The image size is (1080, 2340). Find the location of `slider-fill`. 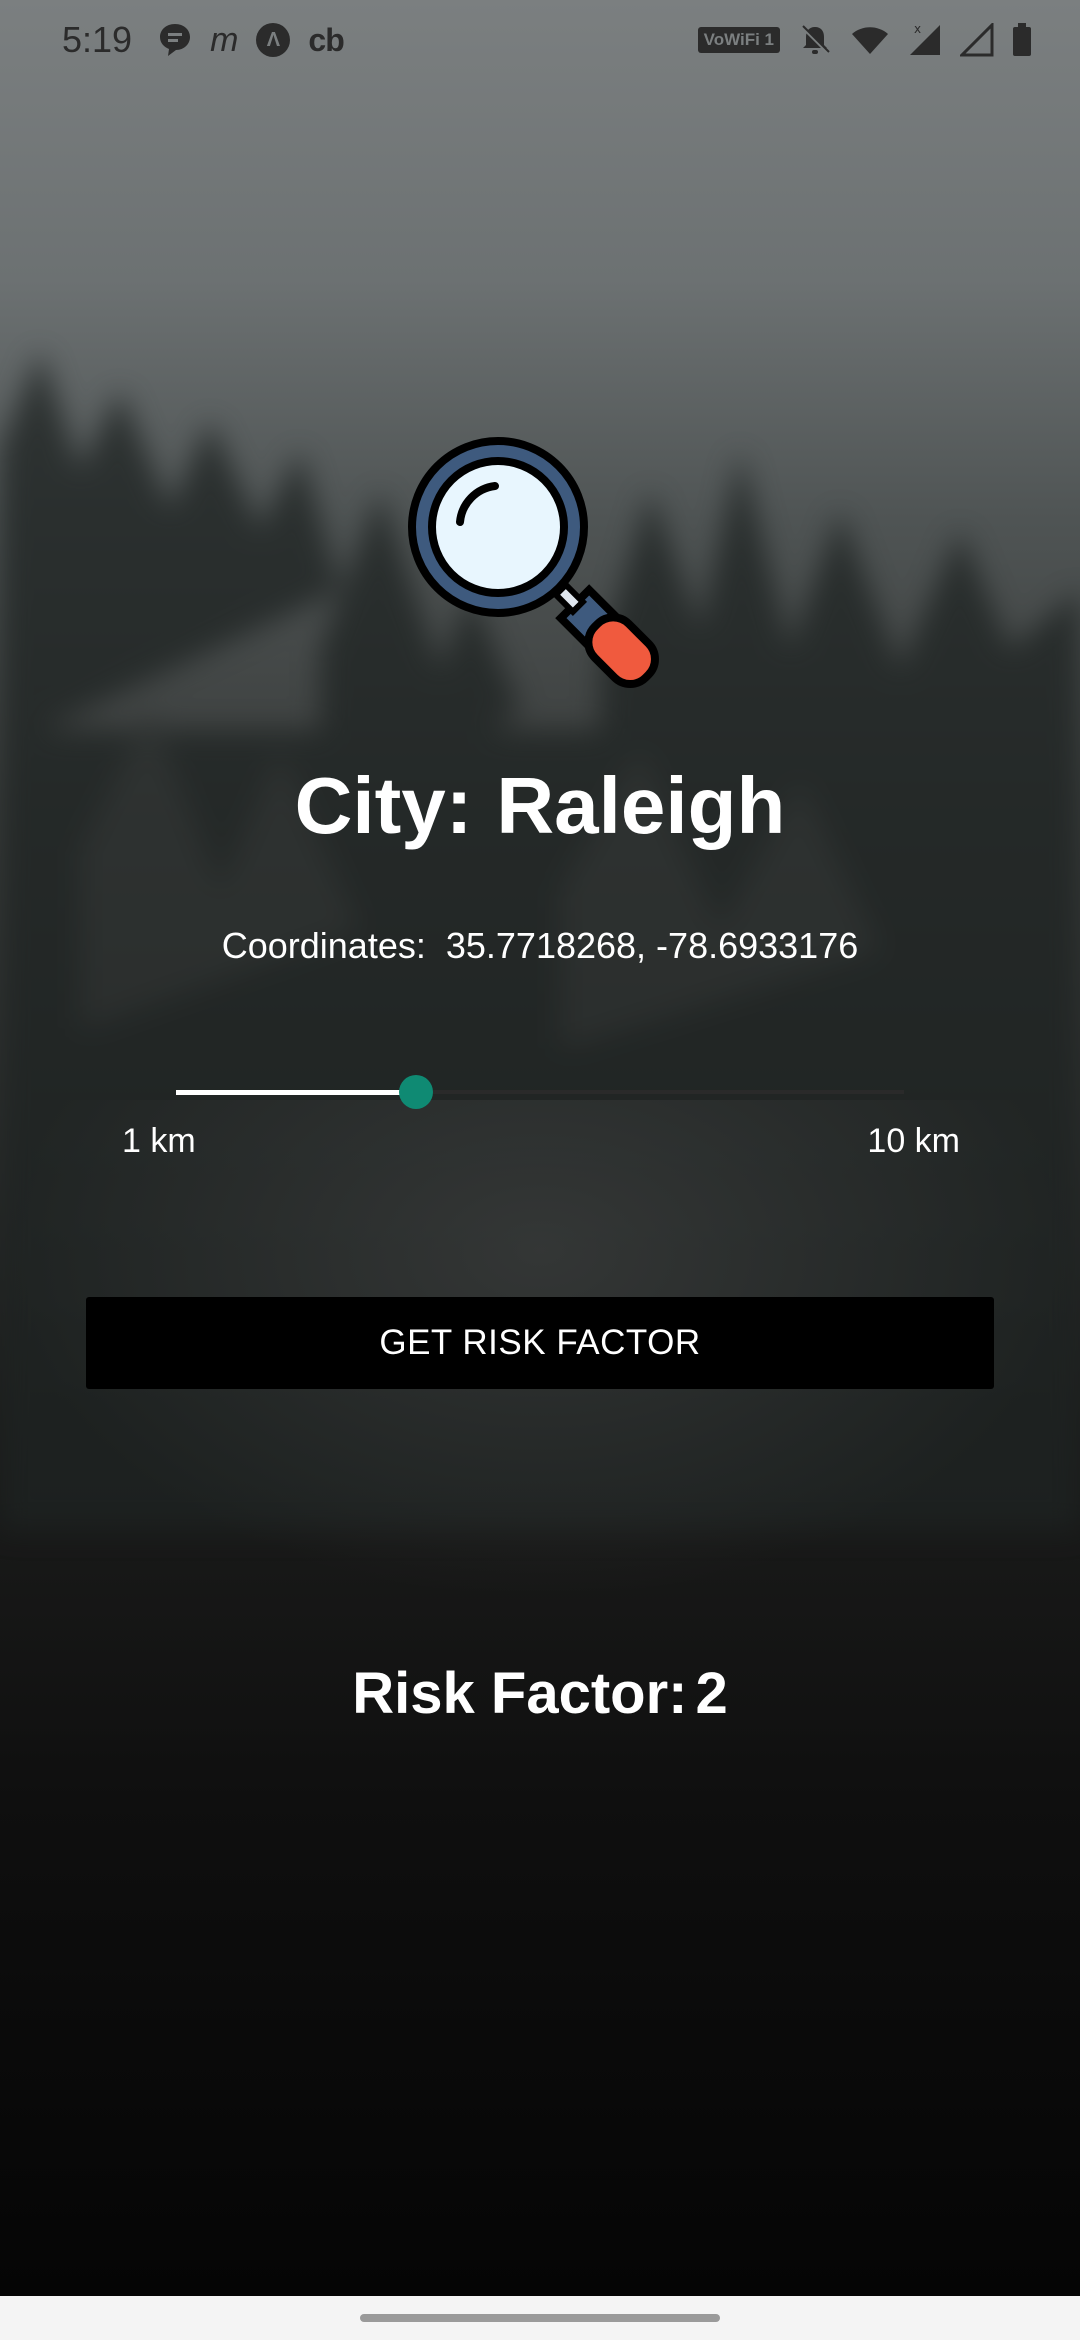

slider-fill is located at coordinates (296, 1092).